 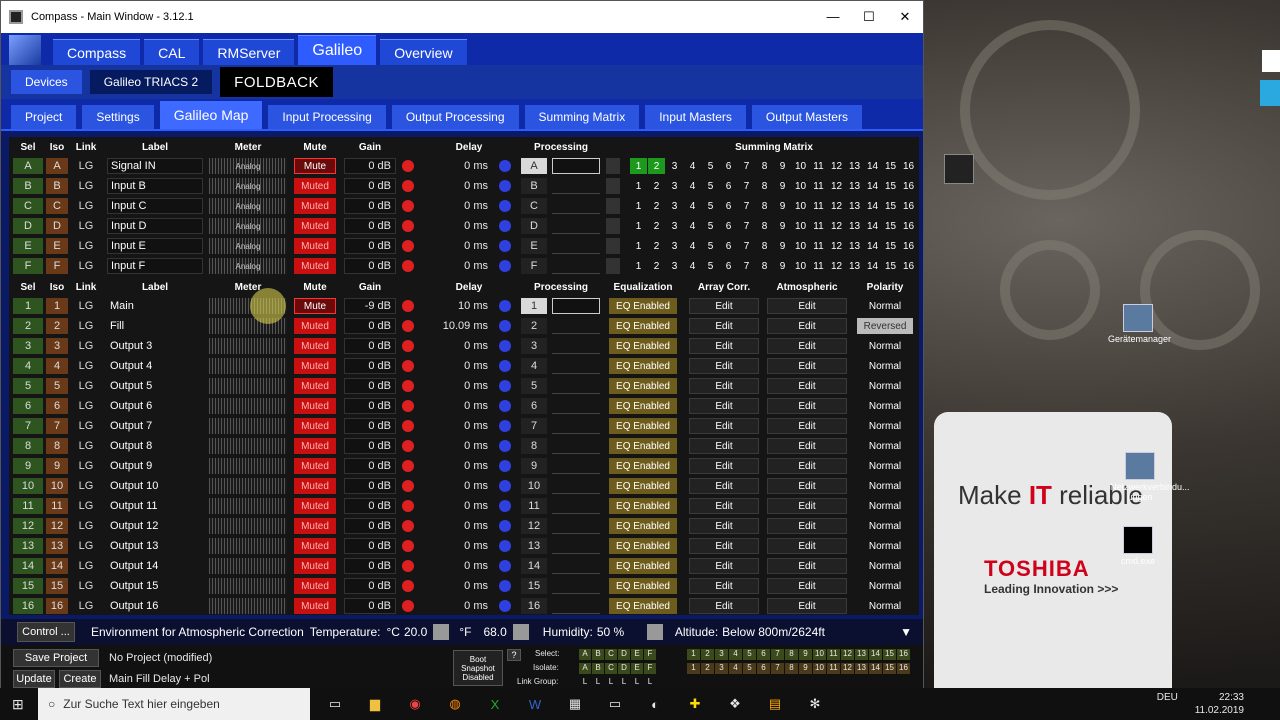 What do you see at coordinates (805, 668) in the screenshot?
I see `quick-number: 9` at bounding box center [805, 668].